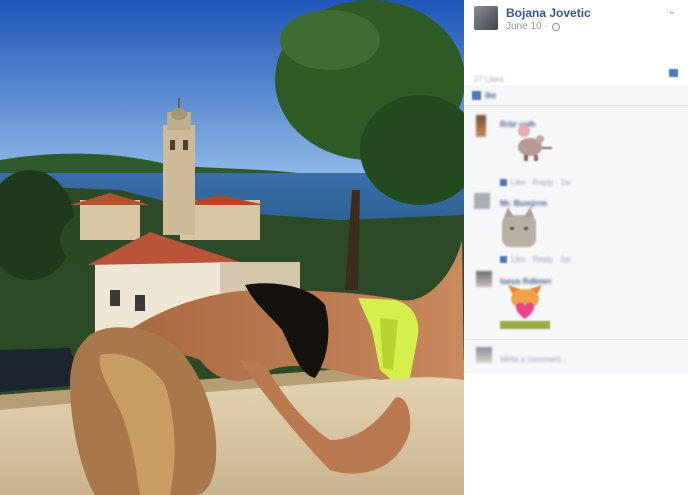  Describe the element at coordinates (519, 227) in the screenshot. I see `sticker-cat` at that location.